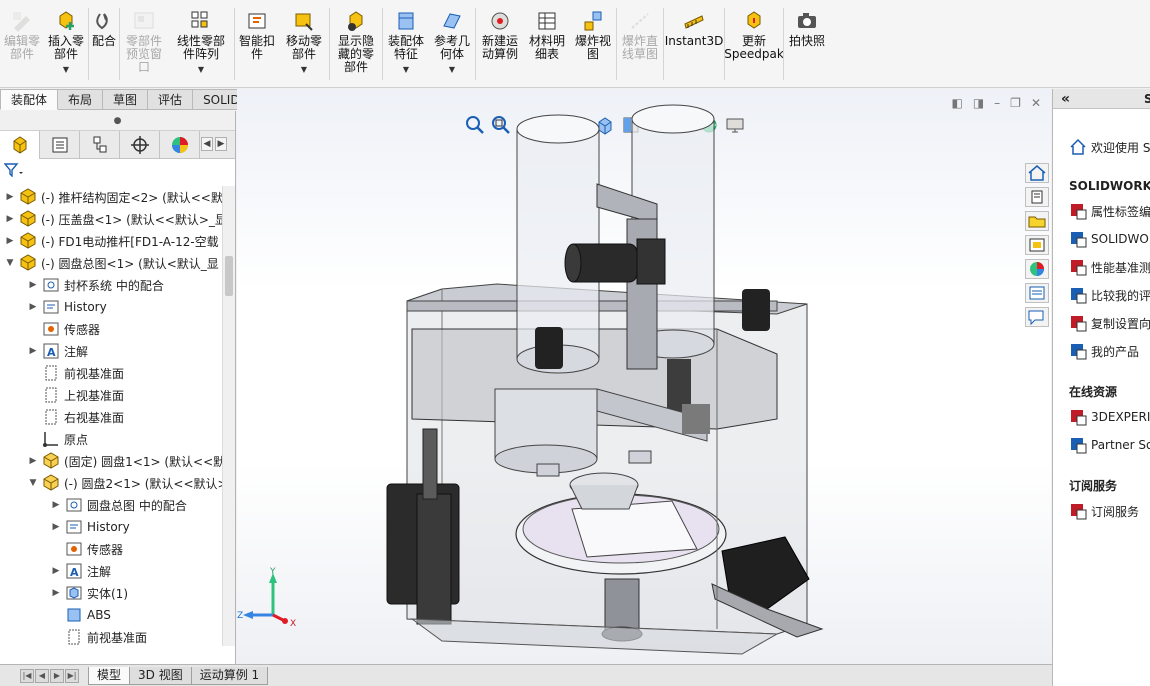 The width and height of the screenshot is (1150, 686). Describe the element at coordinates (60, 145) in the screenshot. I see `property-manager-tab` at that location.